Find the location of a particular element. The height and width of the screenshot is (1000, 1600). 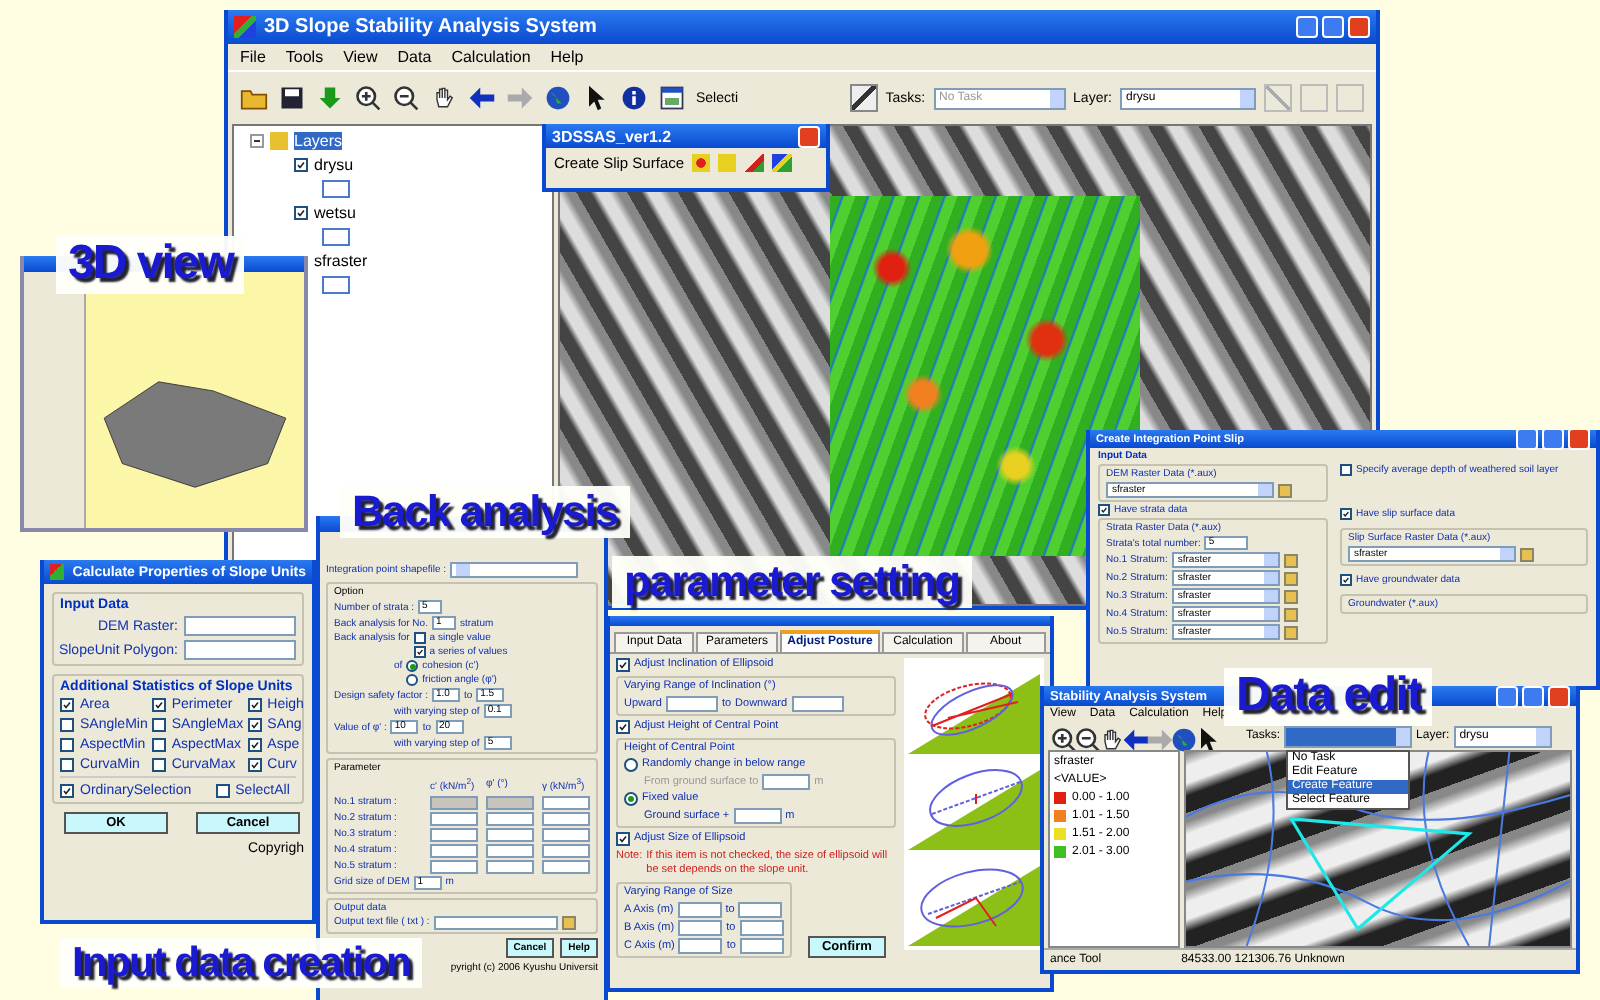

menu-item: Data is located at coordinates (414, 57).